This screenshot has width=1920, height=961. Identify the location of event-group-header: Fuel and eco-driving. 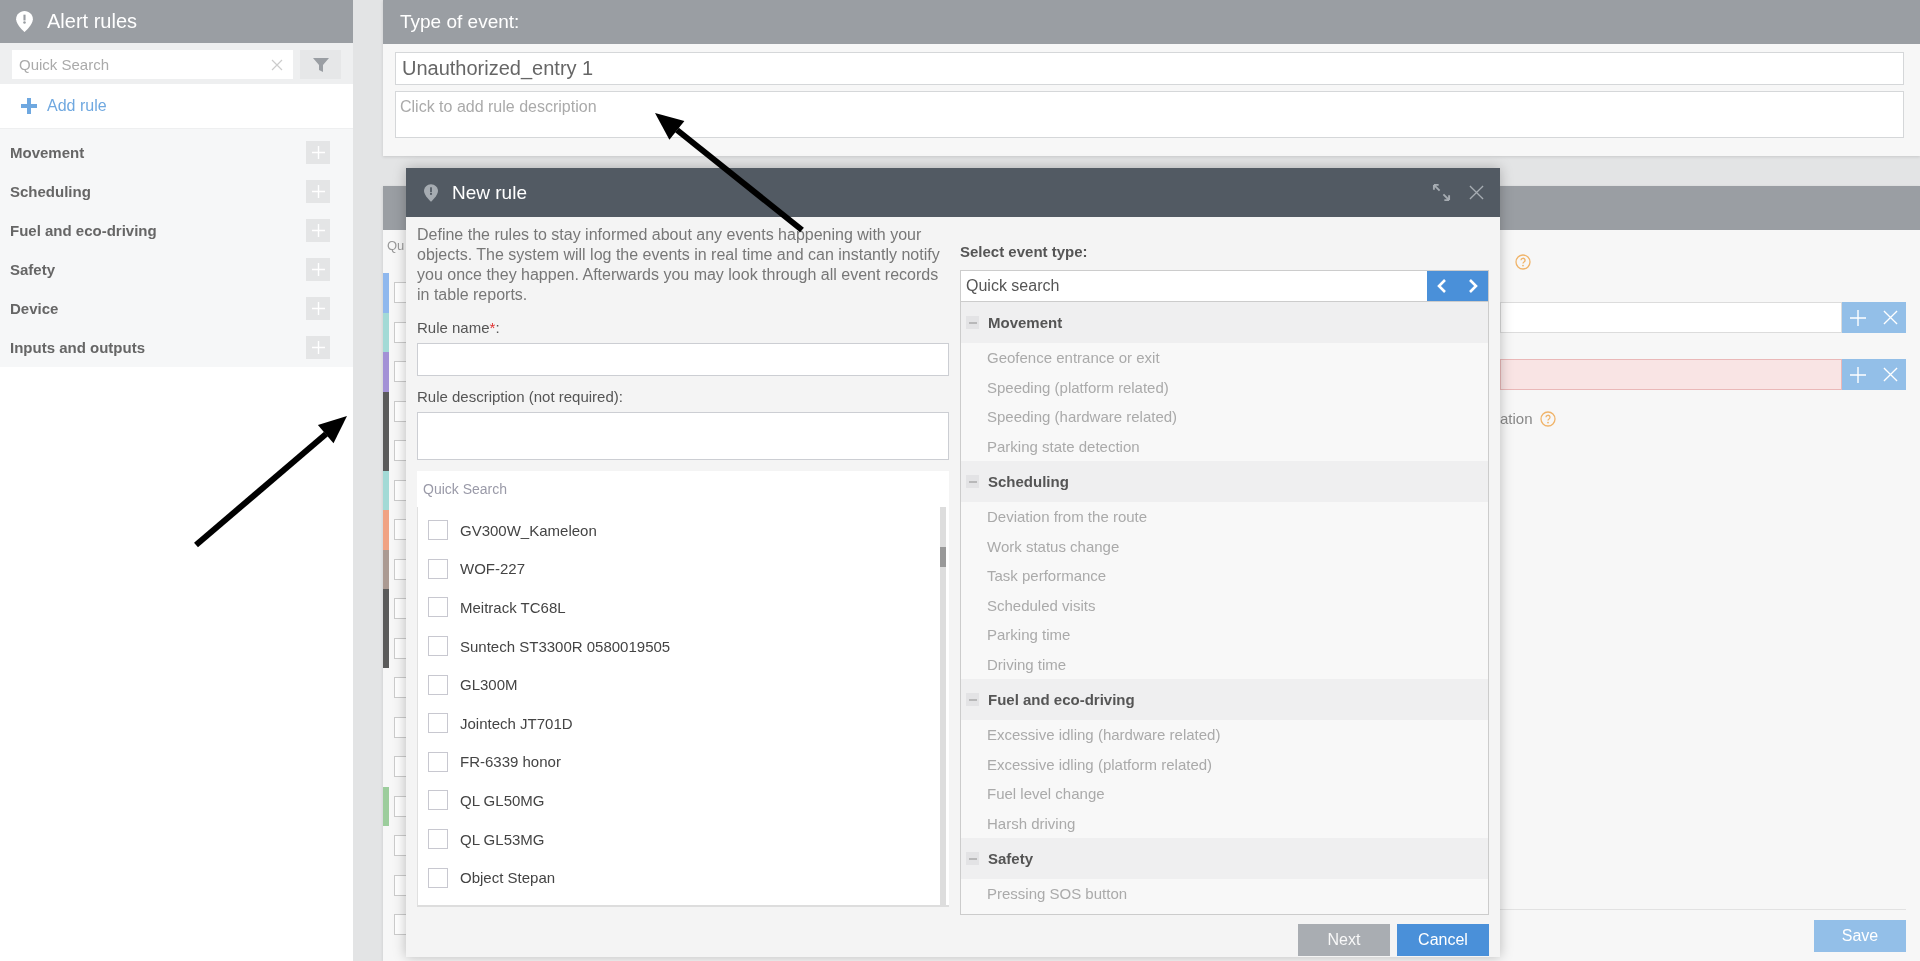
(1224, 699).